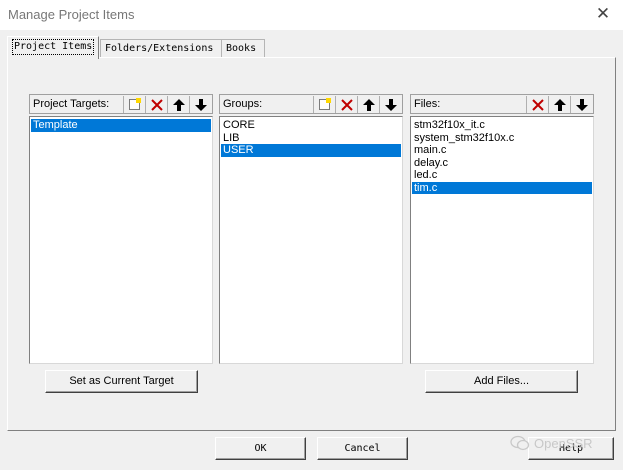 The height and width of the screenshot is (470, 623). I want to click on tab-label: Project Items, so click(53, 47).